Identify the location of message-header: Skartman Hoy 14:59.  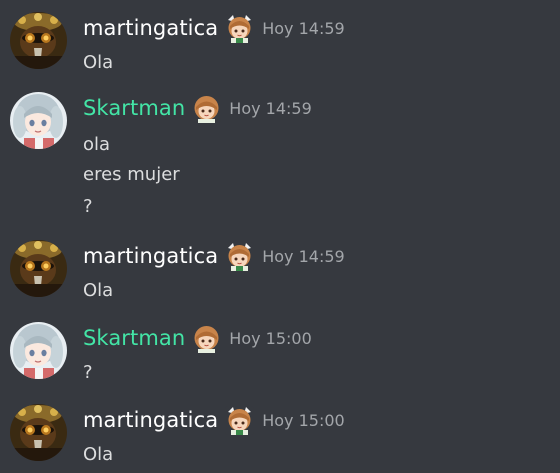
(197, 108).